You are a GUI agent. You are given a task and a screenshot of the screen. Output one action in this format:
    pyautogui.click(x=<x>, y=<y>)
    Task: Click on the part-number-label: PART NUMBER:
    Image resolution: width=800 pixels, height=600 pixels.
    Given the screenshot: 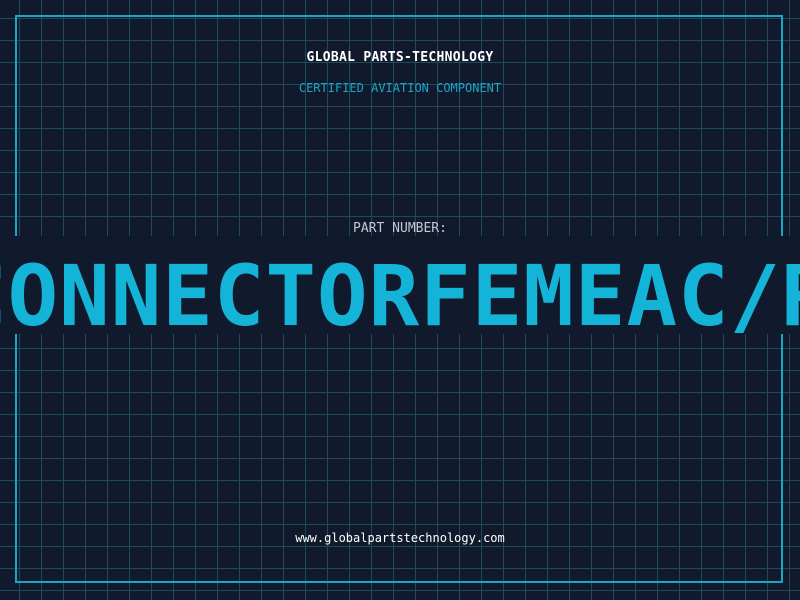 What is the action you would take?
    pyautogui.click(x=400, y=228)
    